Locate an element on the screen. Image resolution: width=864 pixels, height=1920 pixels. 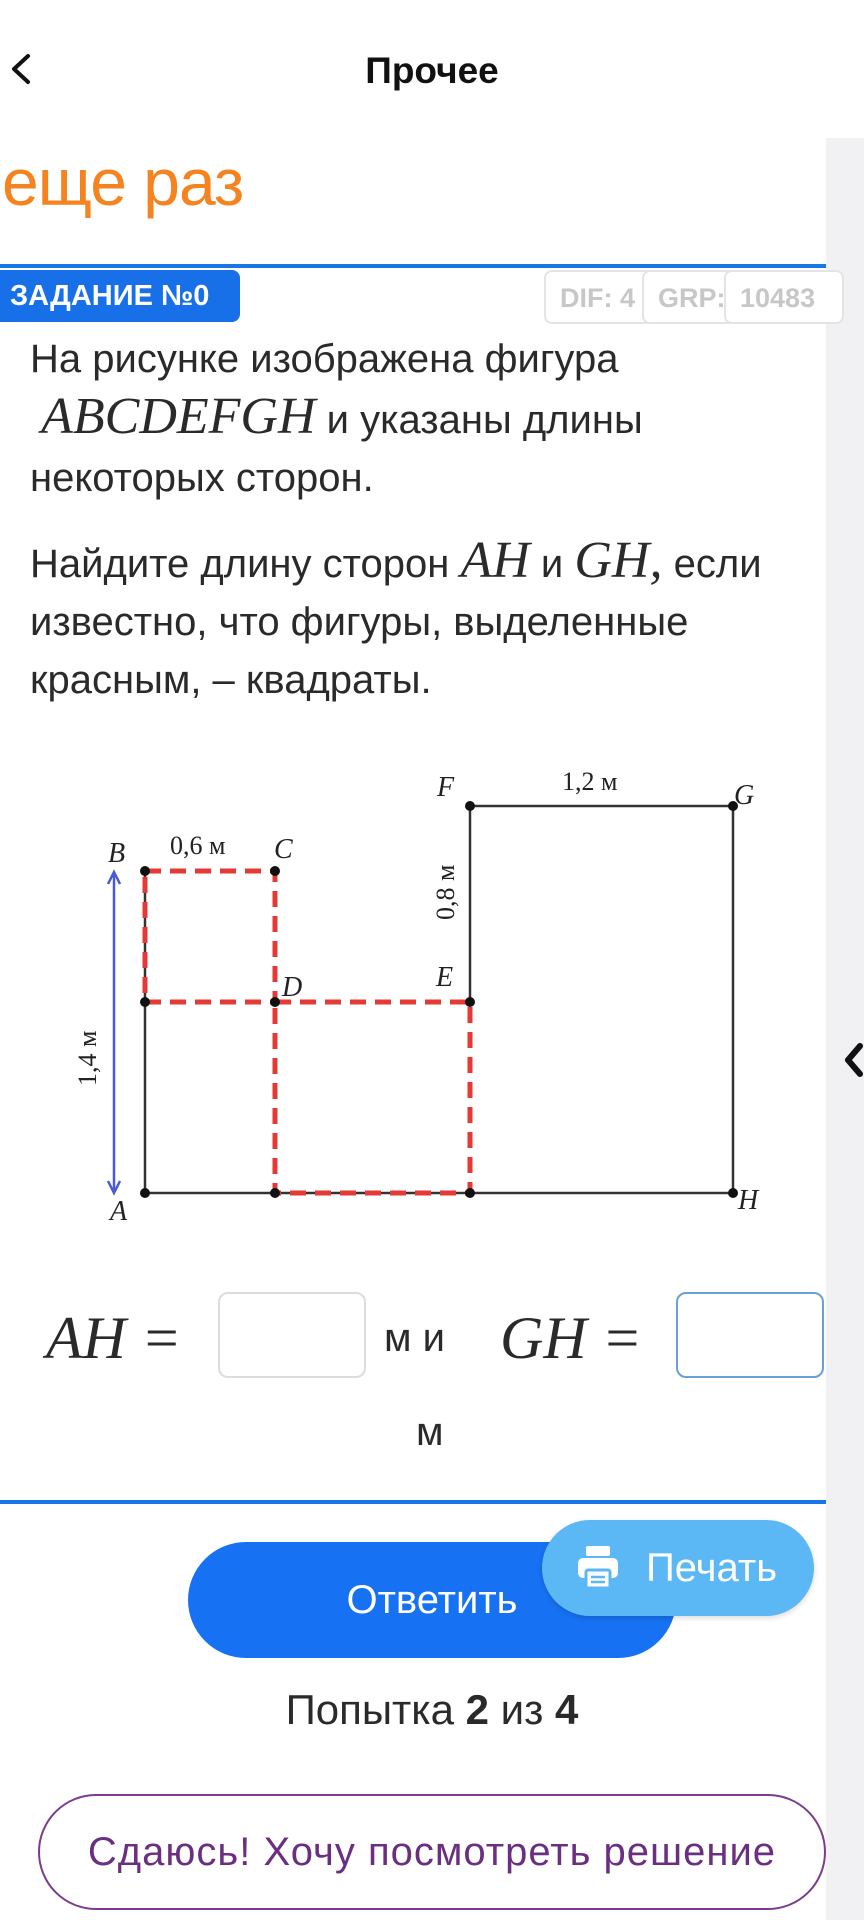
point-label-f: F is located at coordinates (445, 787).